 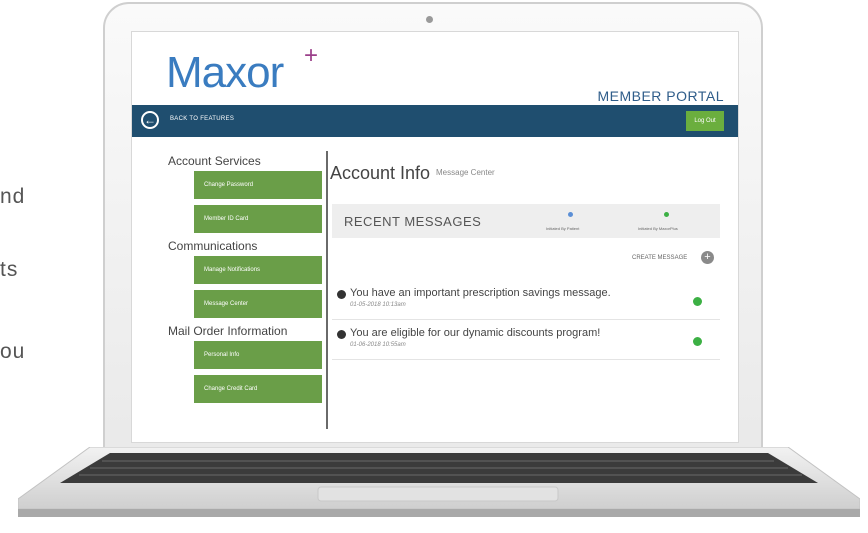 I want to click on page-text-fragment: ou, so click(x=13, y=351).